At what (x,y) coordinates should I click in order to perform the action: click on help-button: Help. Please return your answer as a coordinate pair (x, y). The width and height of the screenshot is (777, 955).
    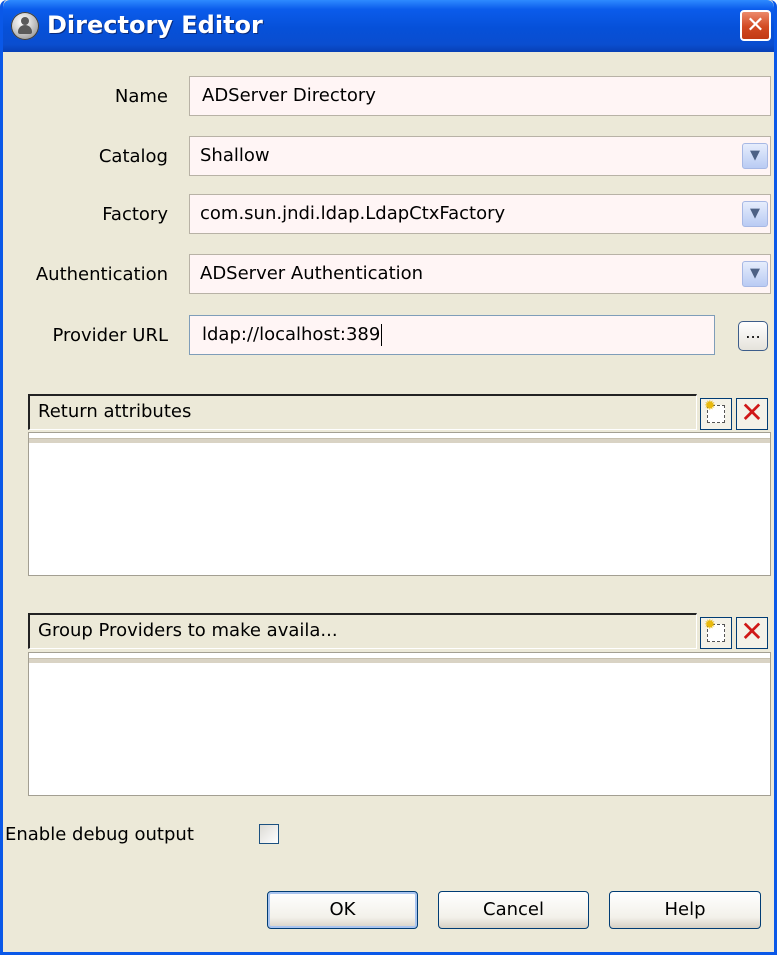
    Looking at the image, I should click on (685, 910).